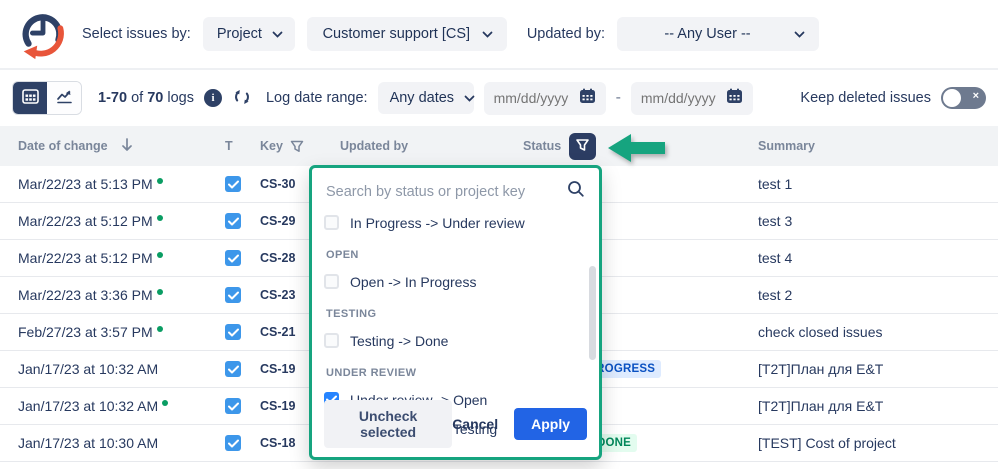  I want to click on date-to-input, so click(678, 98).